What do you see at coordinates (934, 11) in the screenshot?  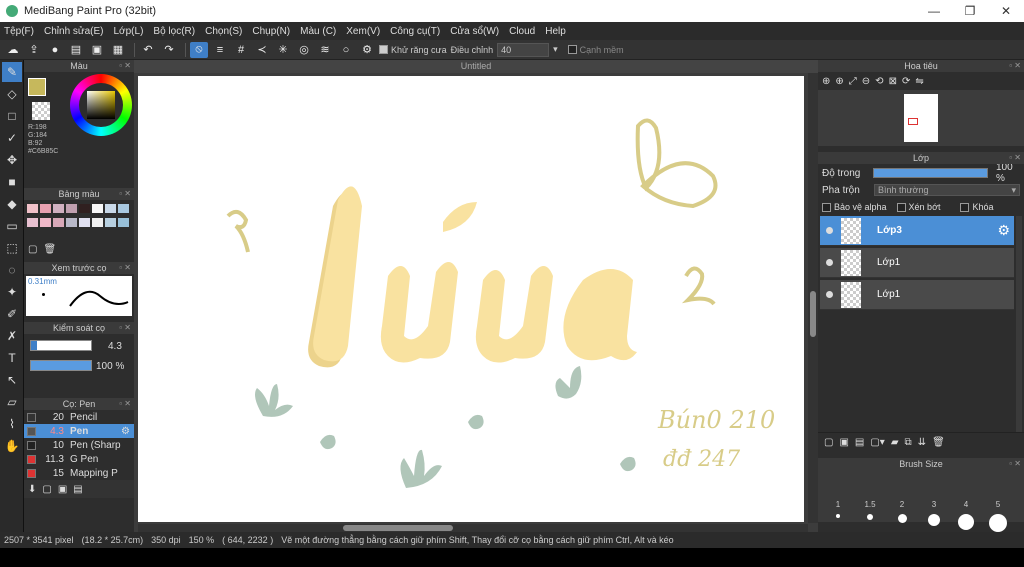 I see `minimize-button: —` at bounding box center [934, 11].